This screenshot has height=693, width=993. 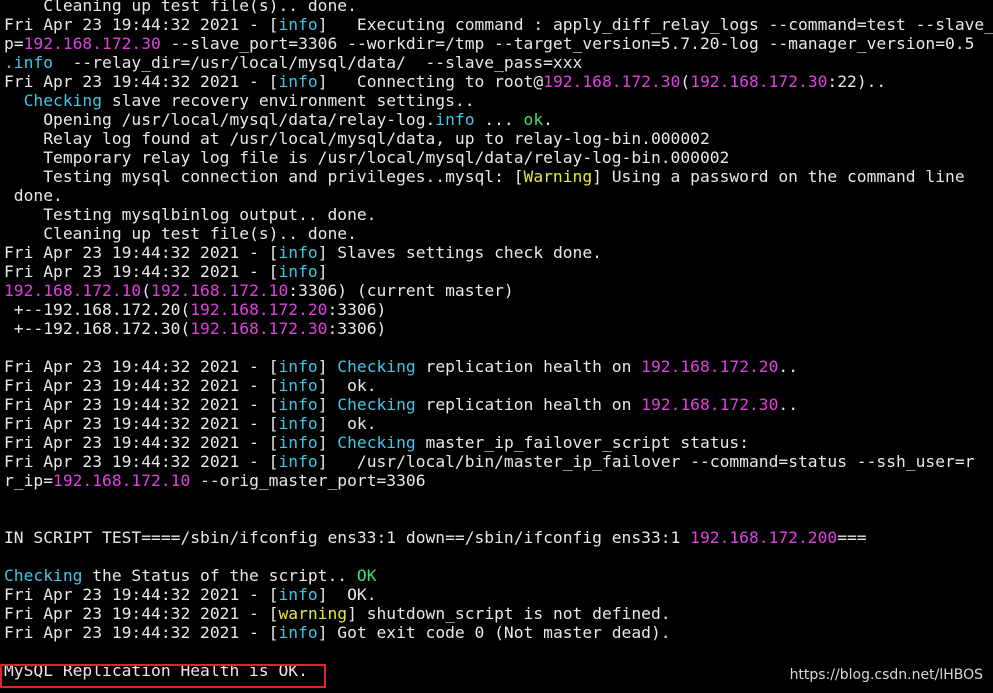 What do you see at coordinates (29, 62) in the screenshot?
I see `terminal-text: .info` at bounding box center [29, 62].